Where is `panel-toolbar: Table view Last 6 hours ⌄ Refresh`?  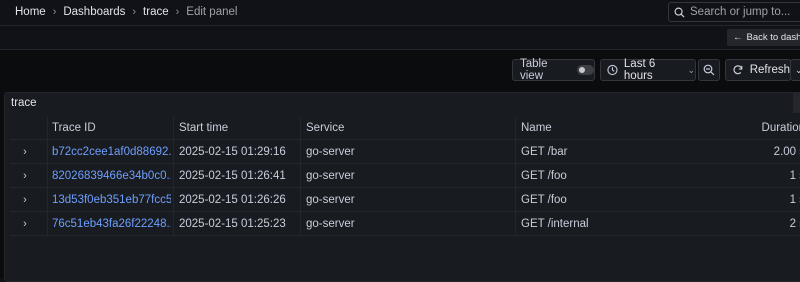
panel-toolbar: Table view Last 6 hours ⌄ Refresh is located at coordinates (400, 70).